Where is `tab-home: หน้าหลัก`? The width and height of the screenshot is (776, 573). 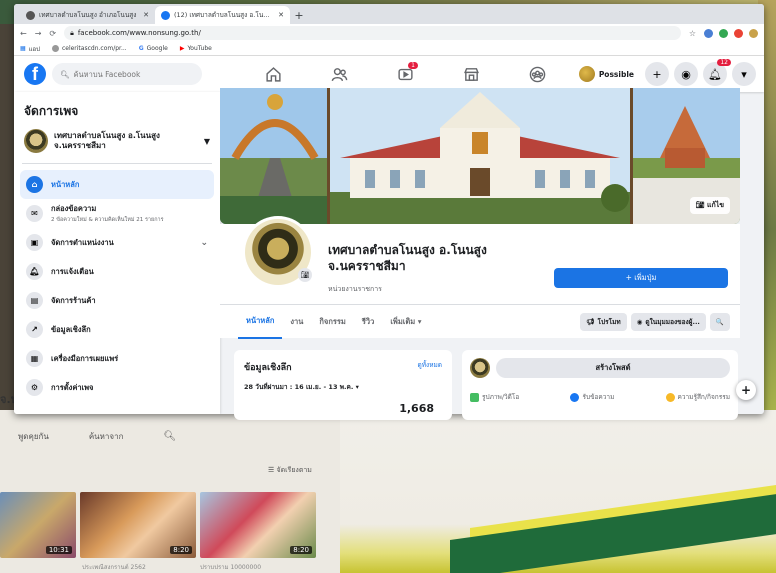 tab-home: หน้าหลัก is located at coordinates (260, 322).